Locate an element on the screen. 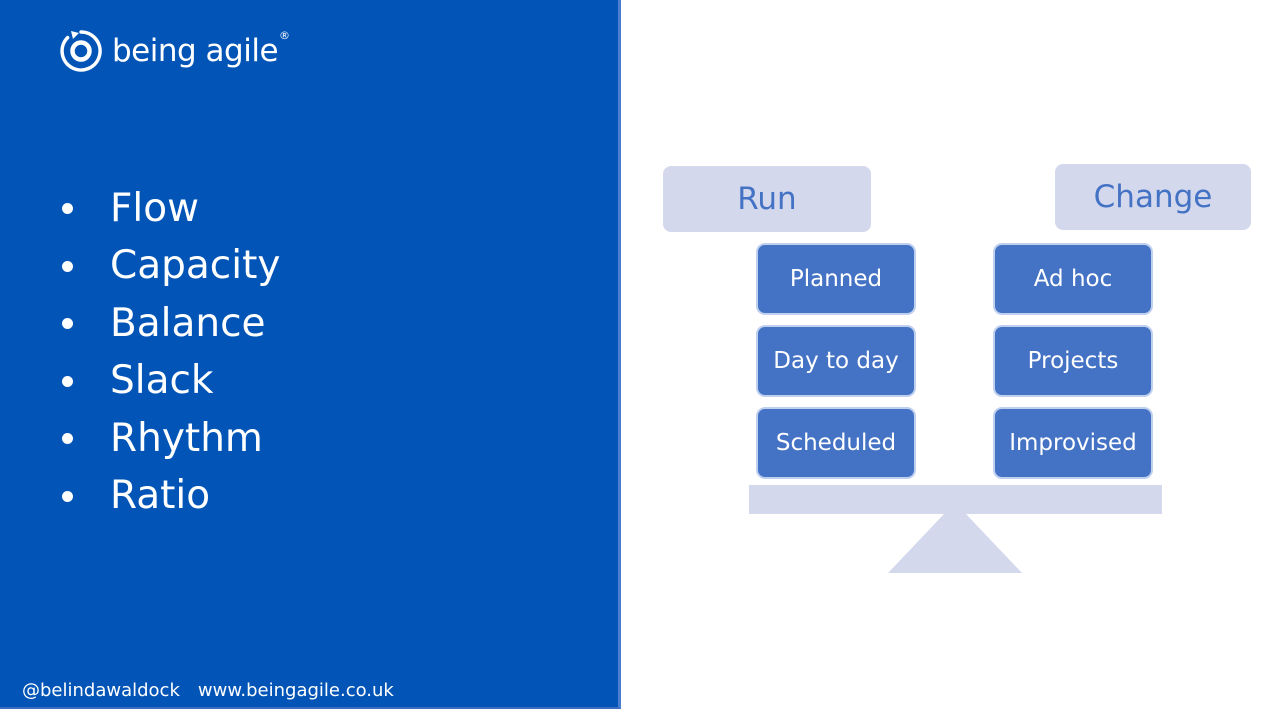  bullet-list: Flow Capacity Balance Slack Rhythm Ratio is located at coordinates (169, 352).